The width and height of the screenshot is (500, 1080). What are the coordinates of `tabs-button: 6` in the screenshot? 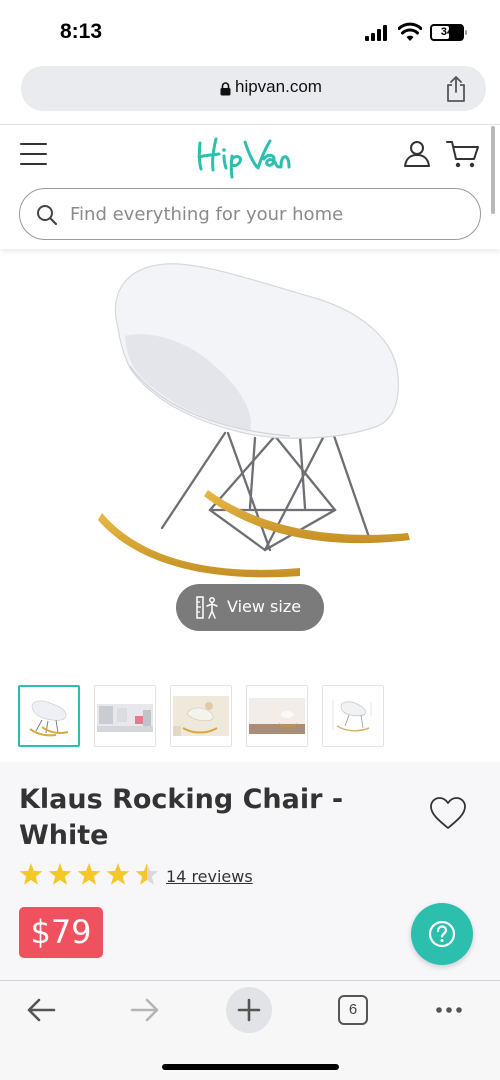 It's located at (353, 1010).